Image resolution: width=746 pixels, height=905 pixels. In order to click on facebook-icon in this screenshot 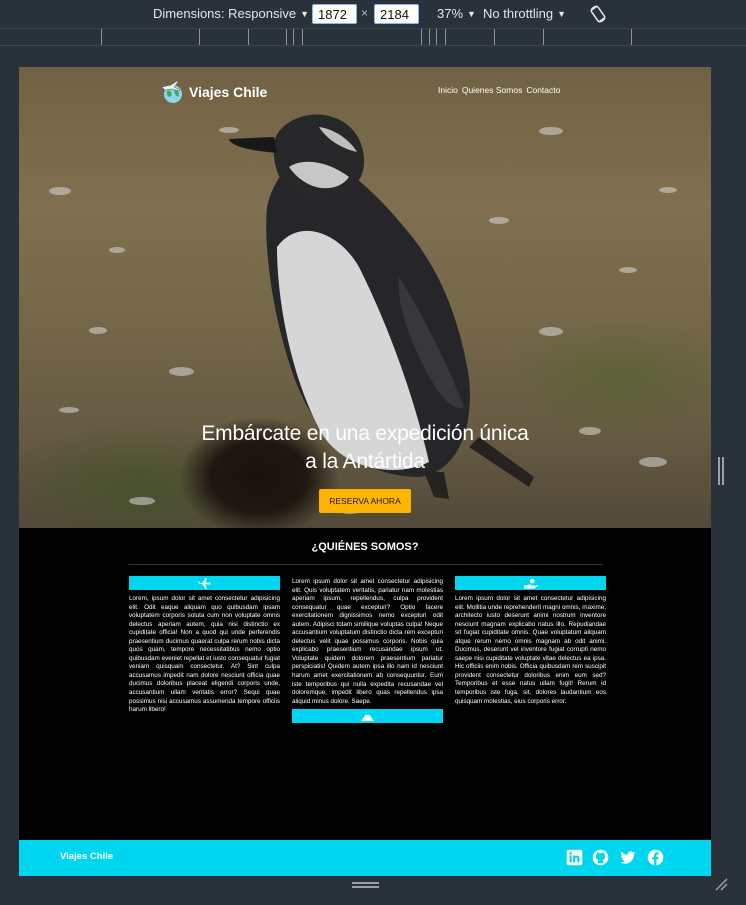, I will do `click(655, 857)`.